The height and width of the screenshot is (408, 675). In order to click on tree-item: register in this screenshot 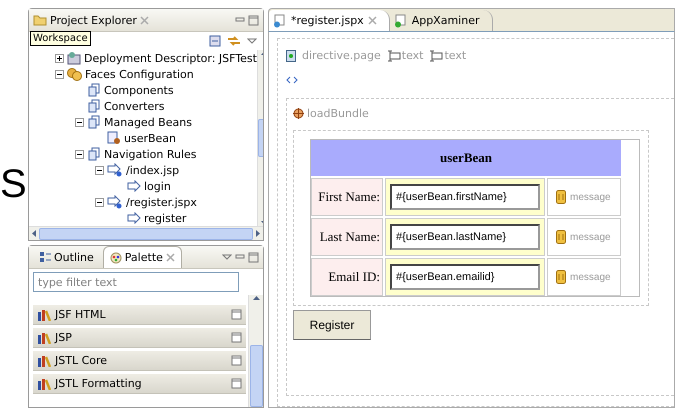, I will do `click(165, 218)`.